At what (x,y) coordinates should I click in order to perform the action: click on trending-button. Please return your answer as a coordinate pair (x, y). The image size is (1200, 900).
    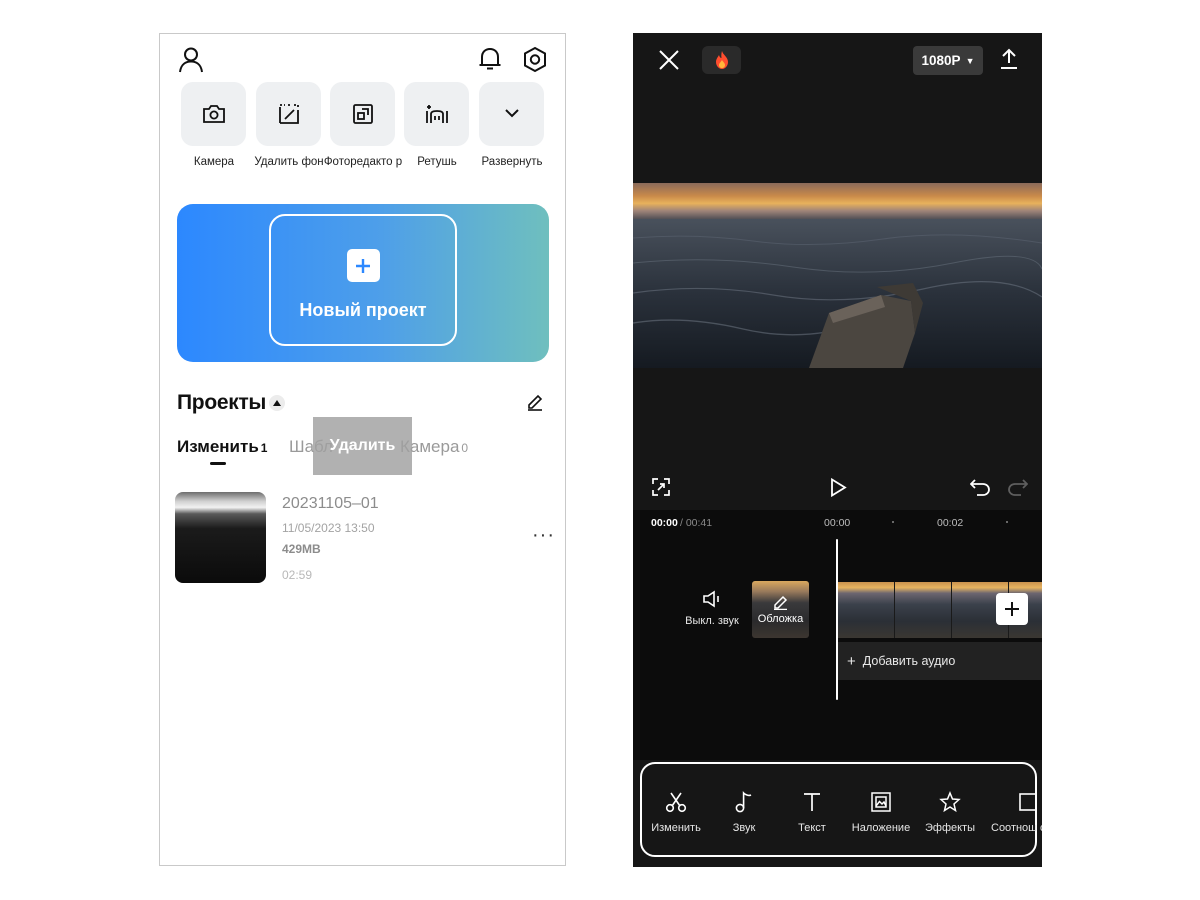
    Looking at the image, I should click on (721, 60).